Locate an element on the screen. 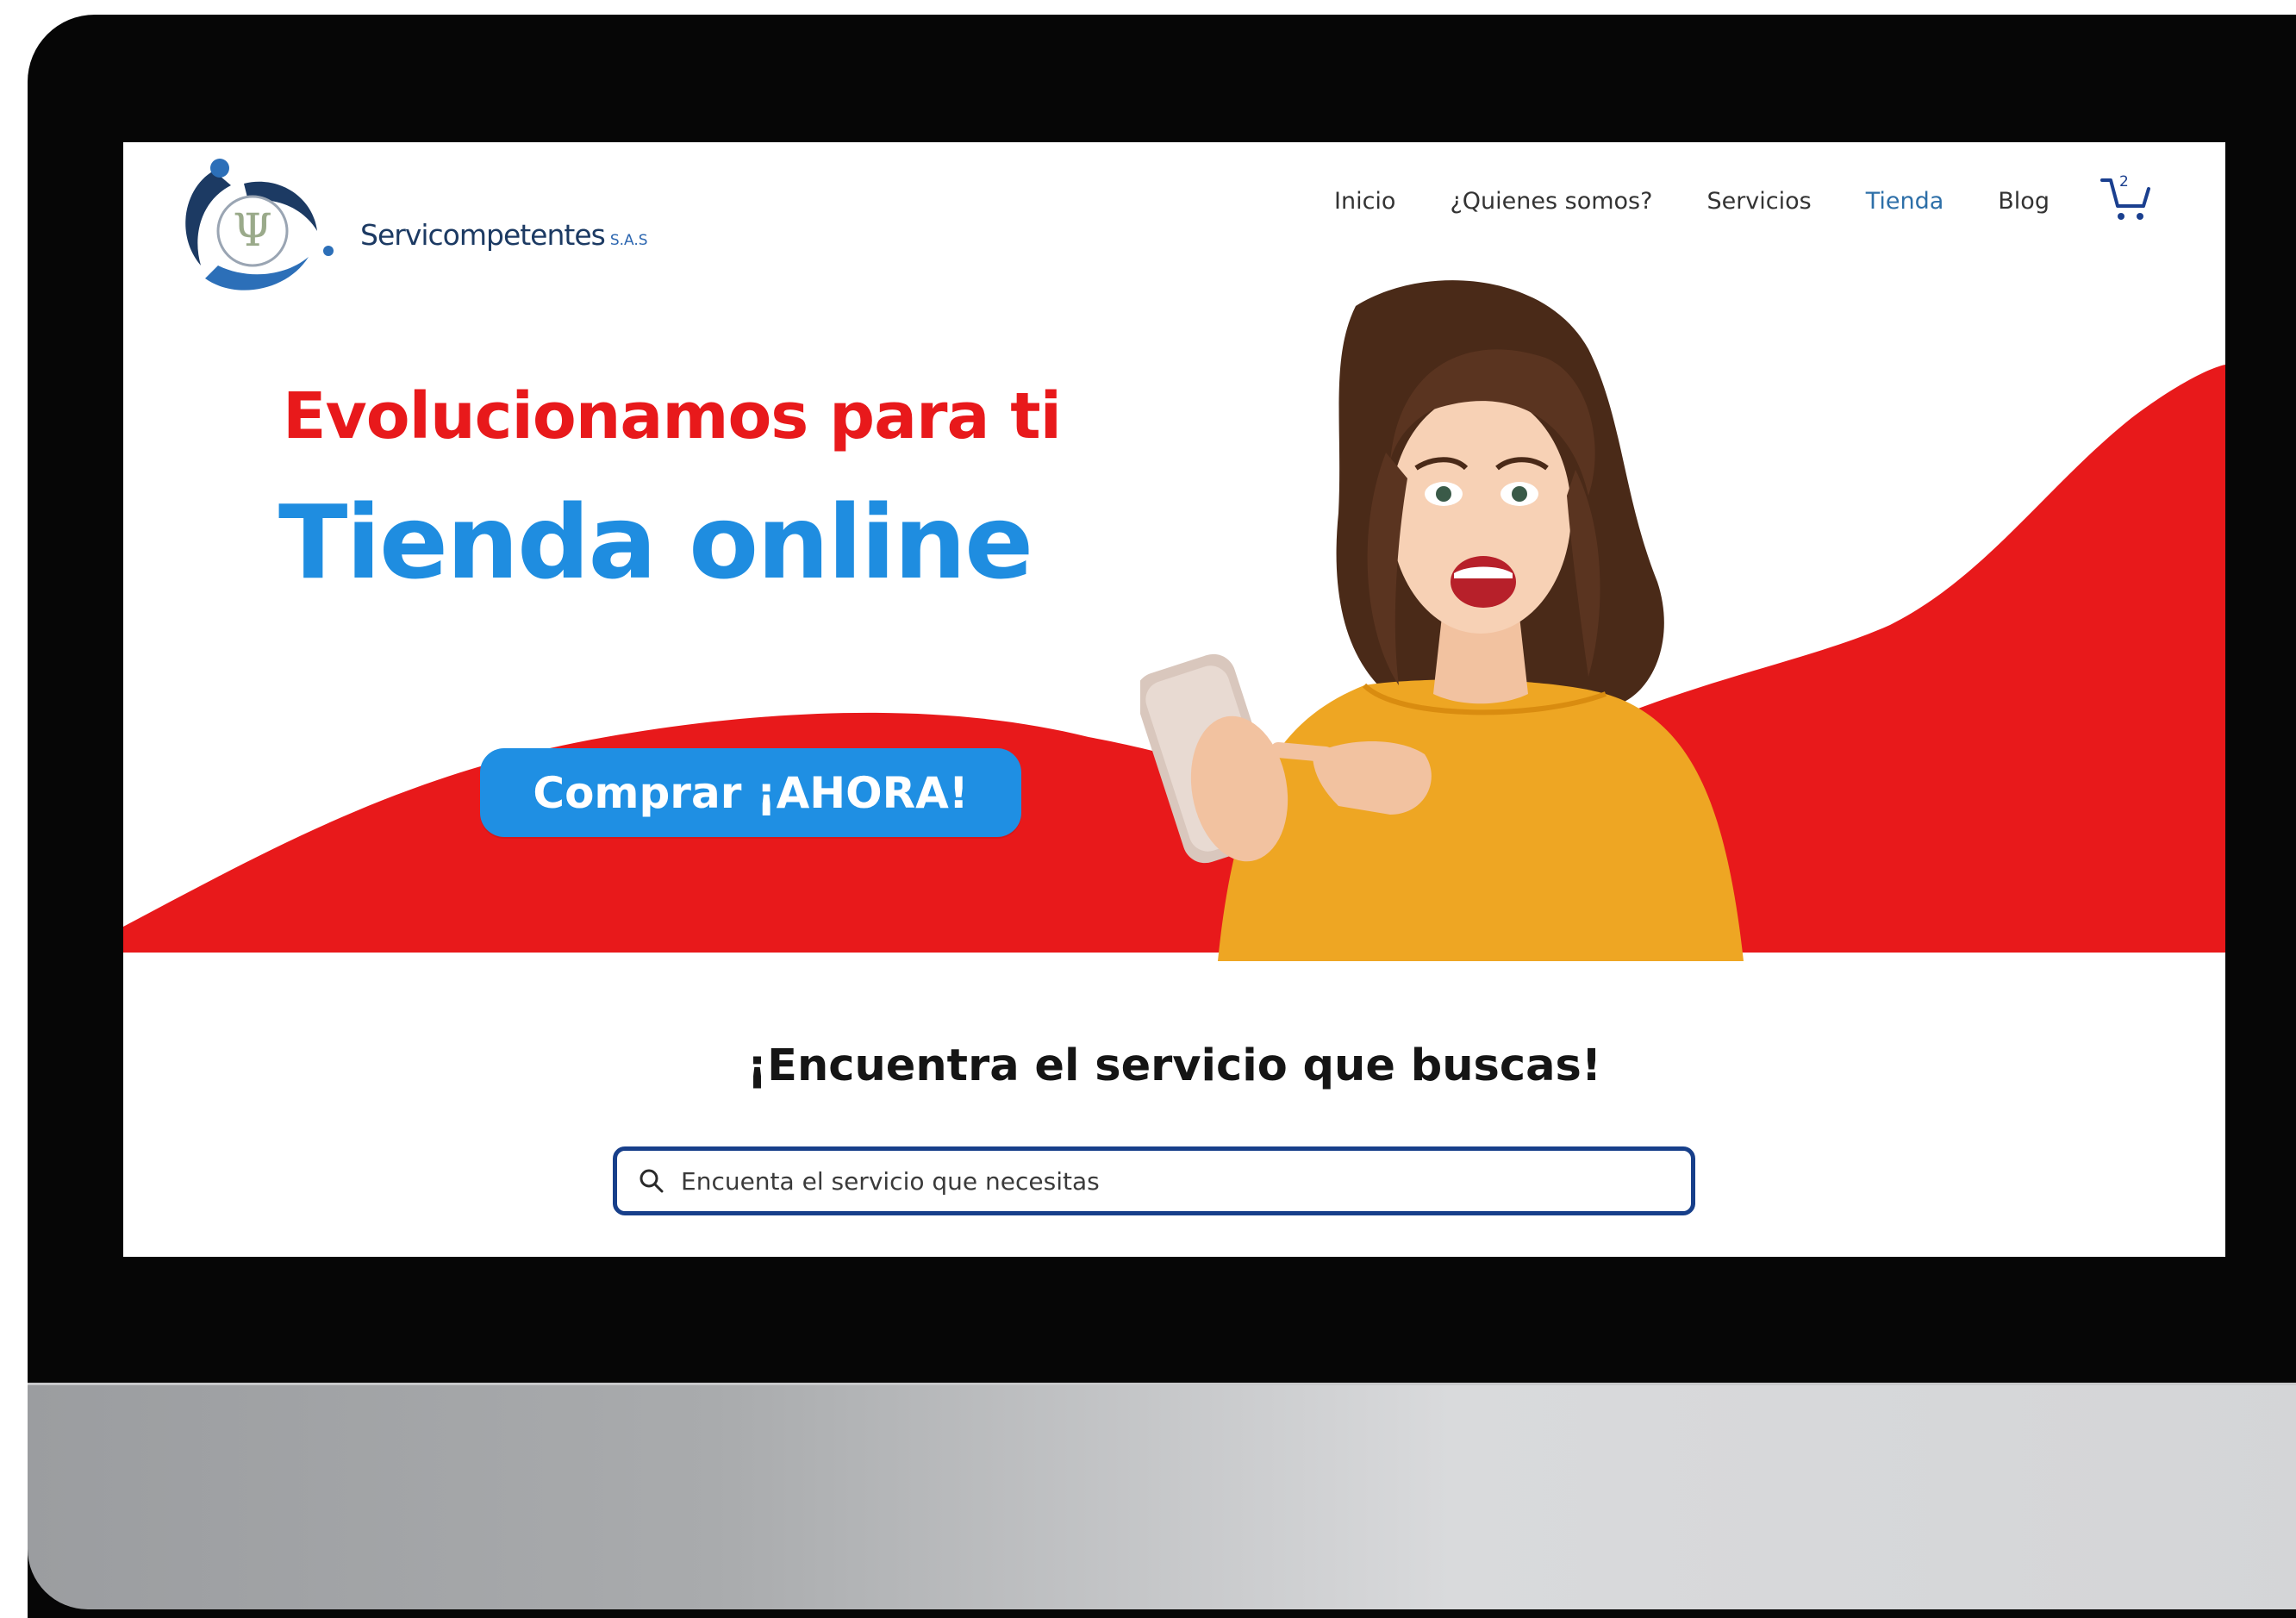 This screenshot has height=1618, width=2296. brand-suffix: S.A.S is located at coordinates (628, 240).